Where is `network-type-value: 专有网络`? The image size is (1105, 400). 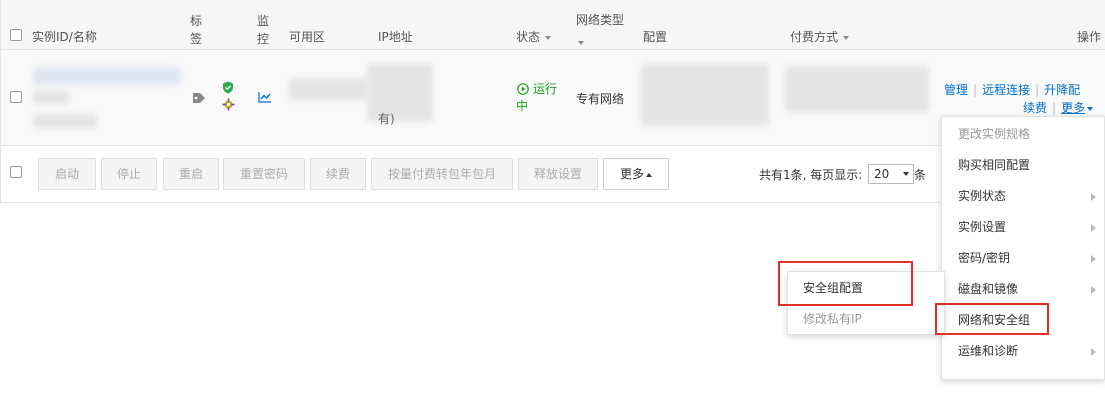 network-type-value: 专有网络 is located at coordinates (600, 99).